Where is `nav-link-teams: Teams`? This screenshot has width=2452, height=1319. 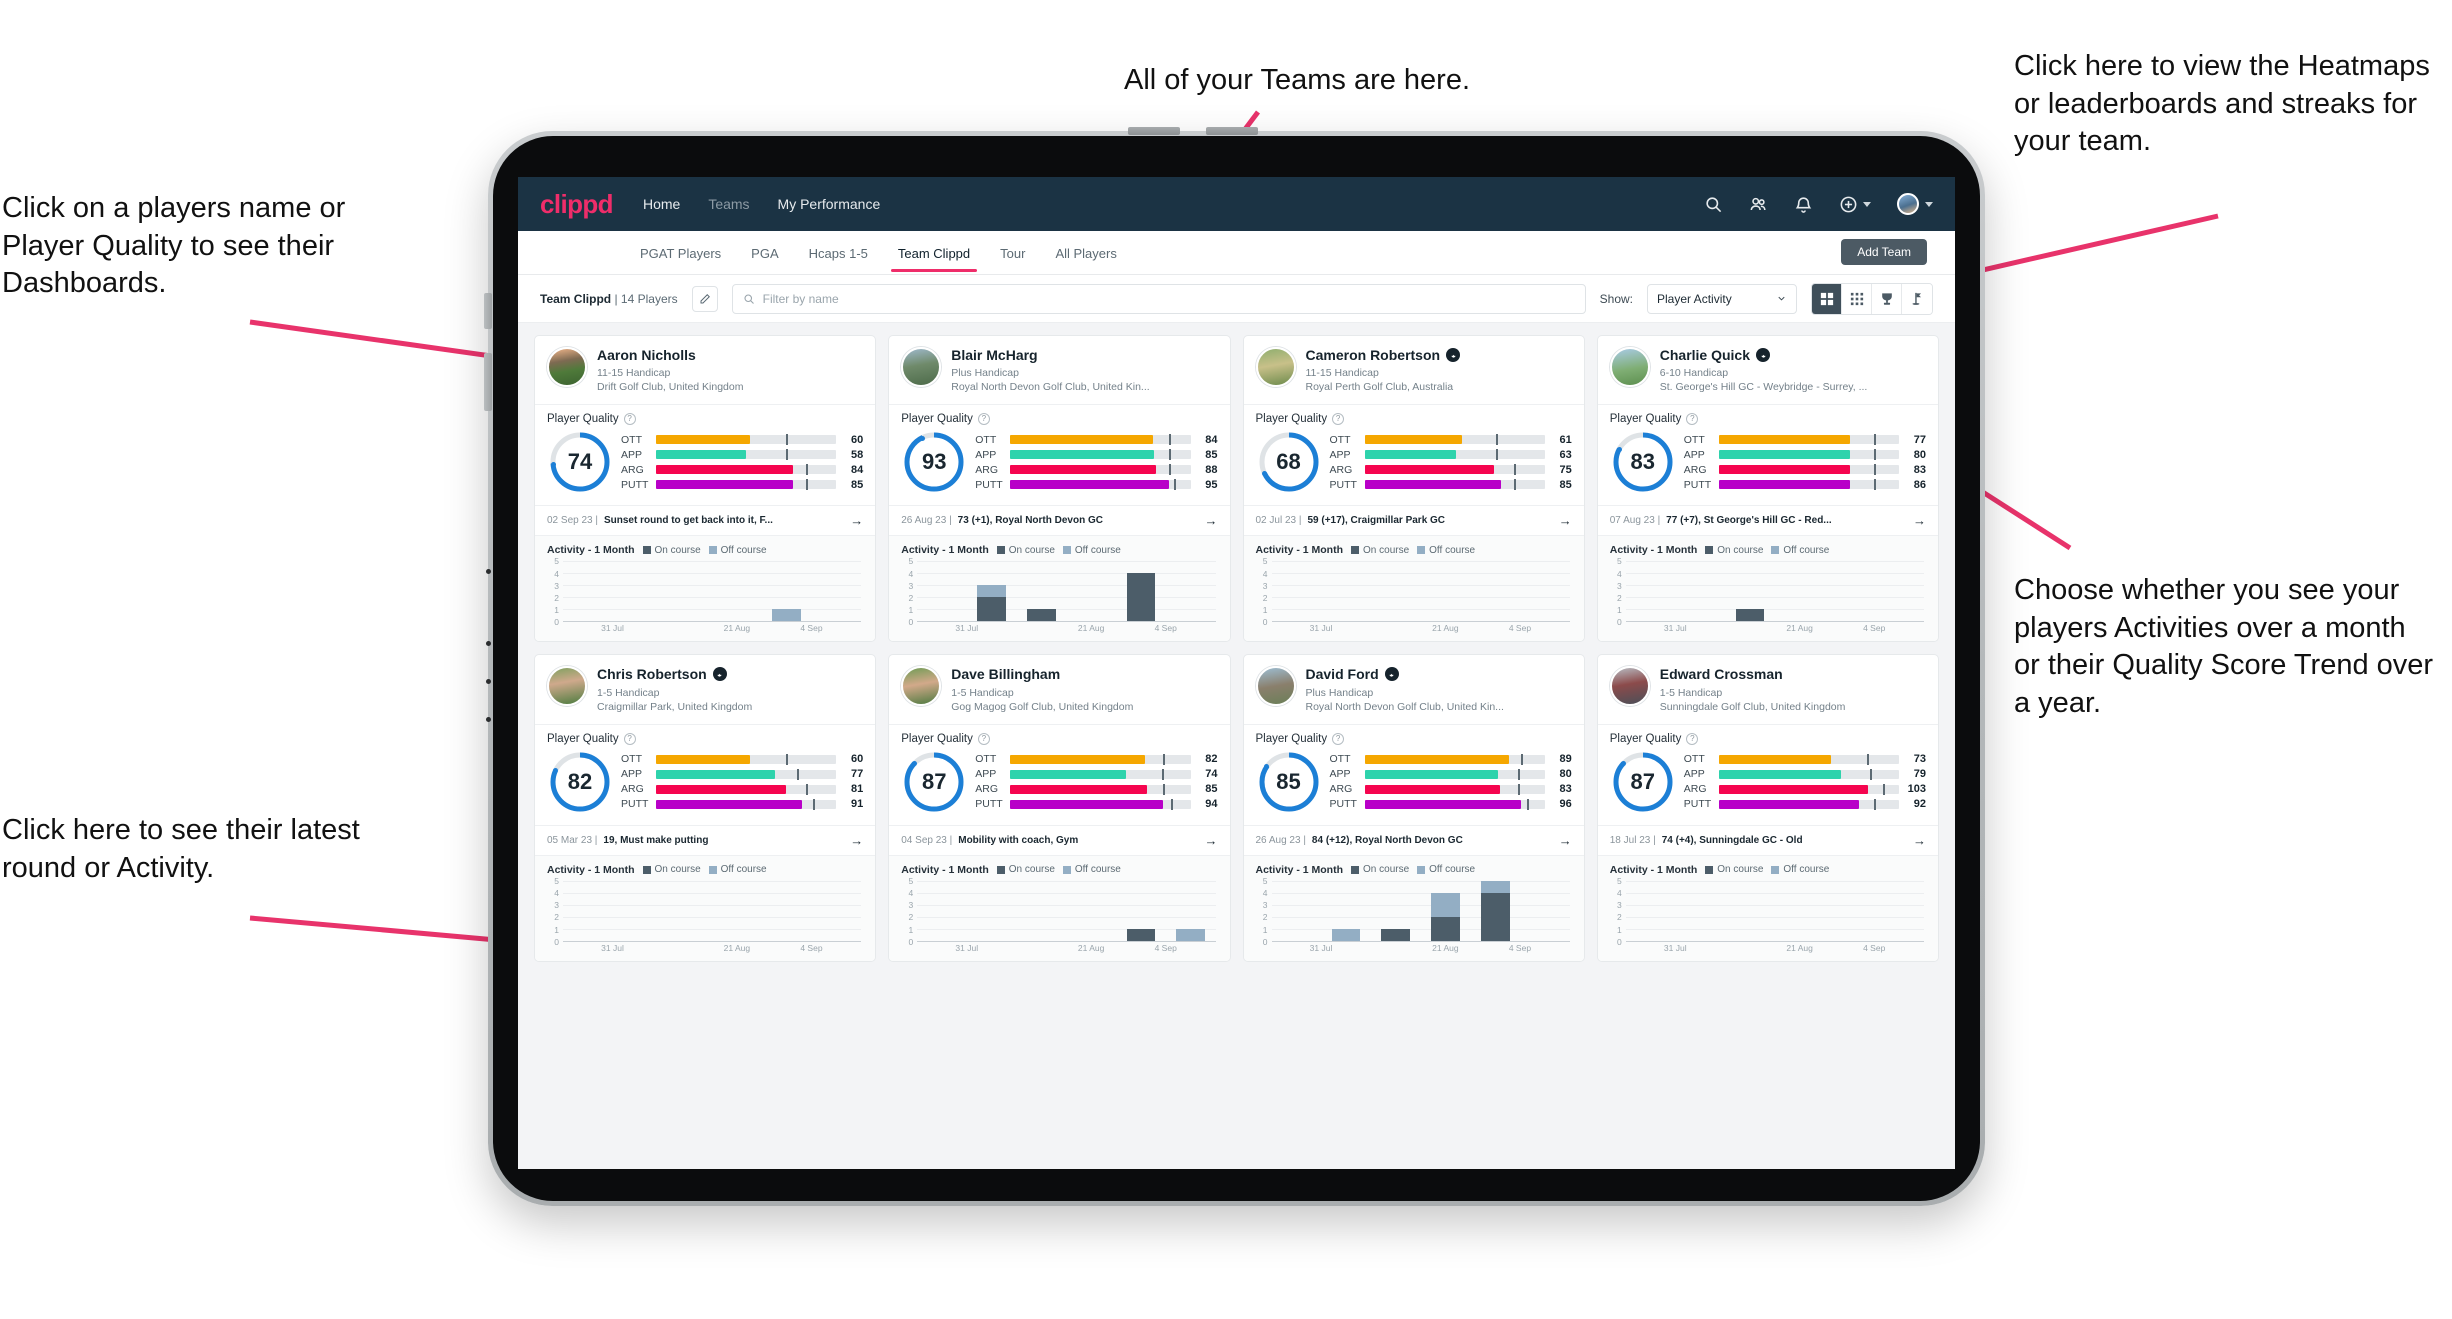
nav-link-teams: Teams is located at coordinates (728, 204).